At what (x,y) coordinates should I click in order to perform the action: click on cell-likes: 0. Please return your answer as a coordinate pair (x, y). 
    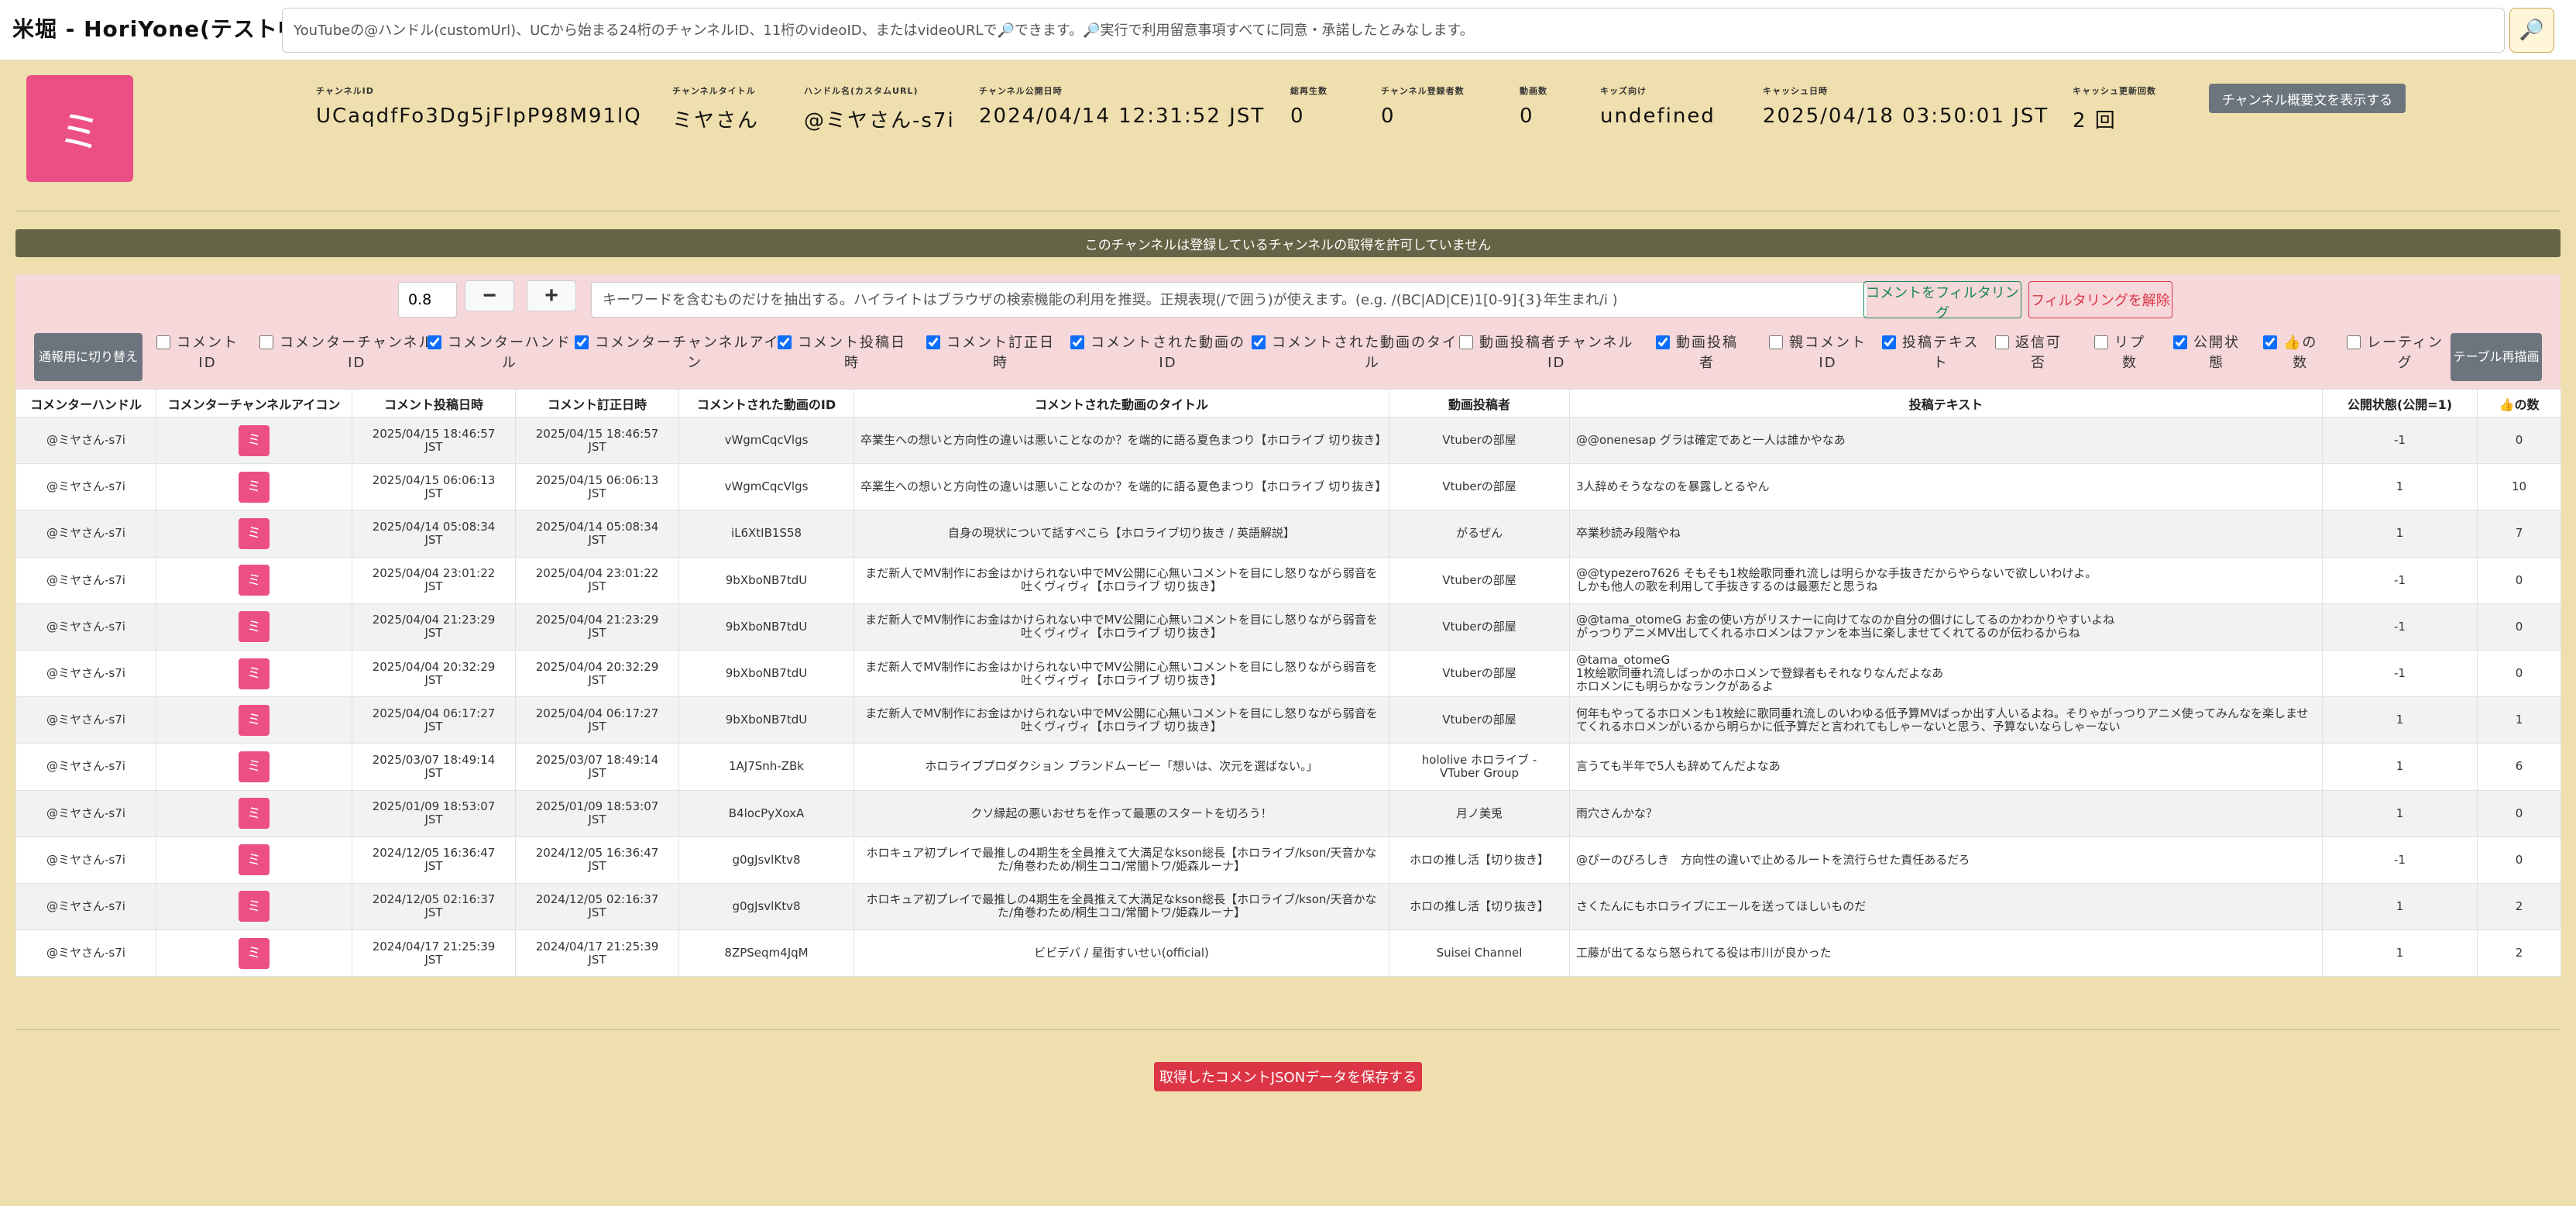
    Looking at the image, I should click on (2519, 860).